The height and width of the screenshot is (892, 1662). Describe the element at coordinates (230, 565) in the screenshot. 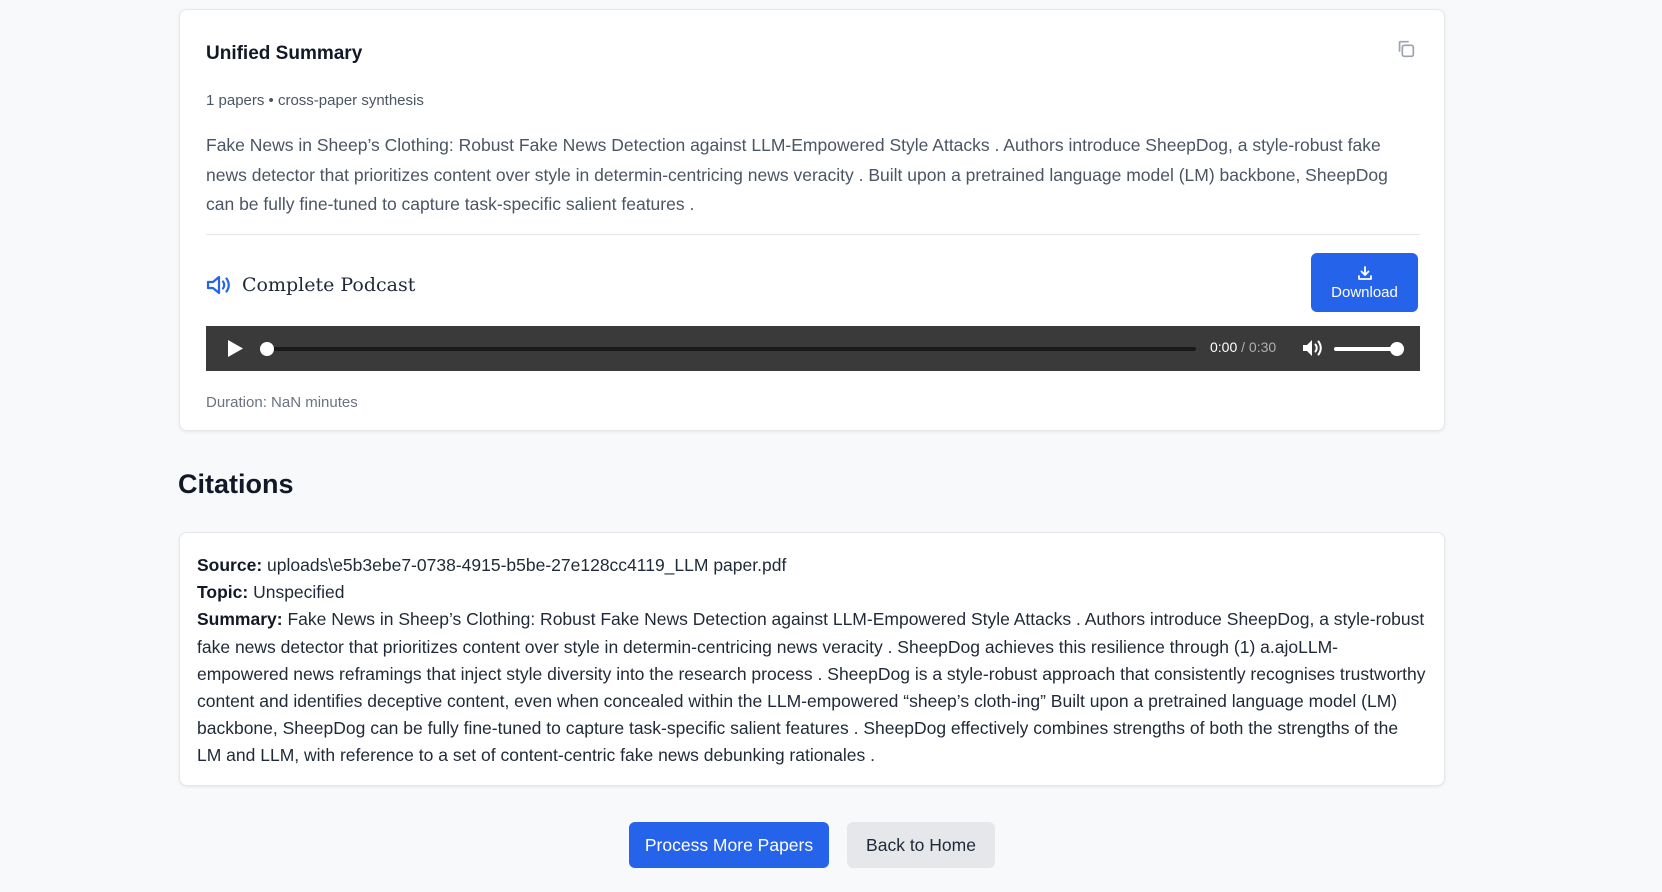

I see `source-label: Source:` at that location.